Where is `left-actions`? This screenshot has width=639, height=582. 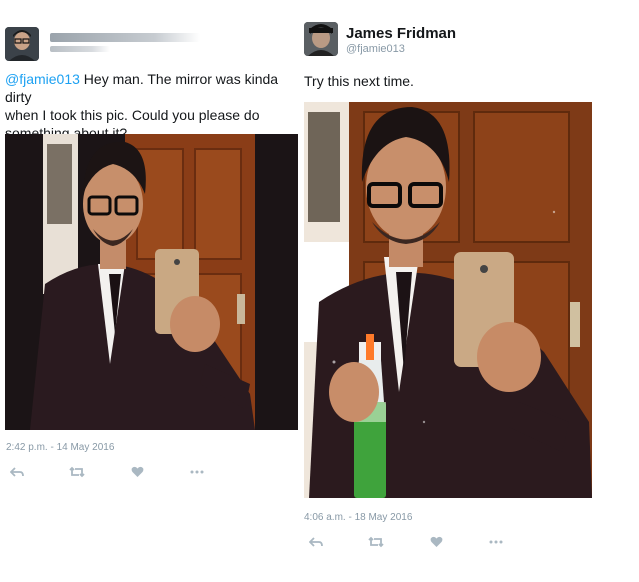
left-actions is located at coordinates (113, 472).